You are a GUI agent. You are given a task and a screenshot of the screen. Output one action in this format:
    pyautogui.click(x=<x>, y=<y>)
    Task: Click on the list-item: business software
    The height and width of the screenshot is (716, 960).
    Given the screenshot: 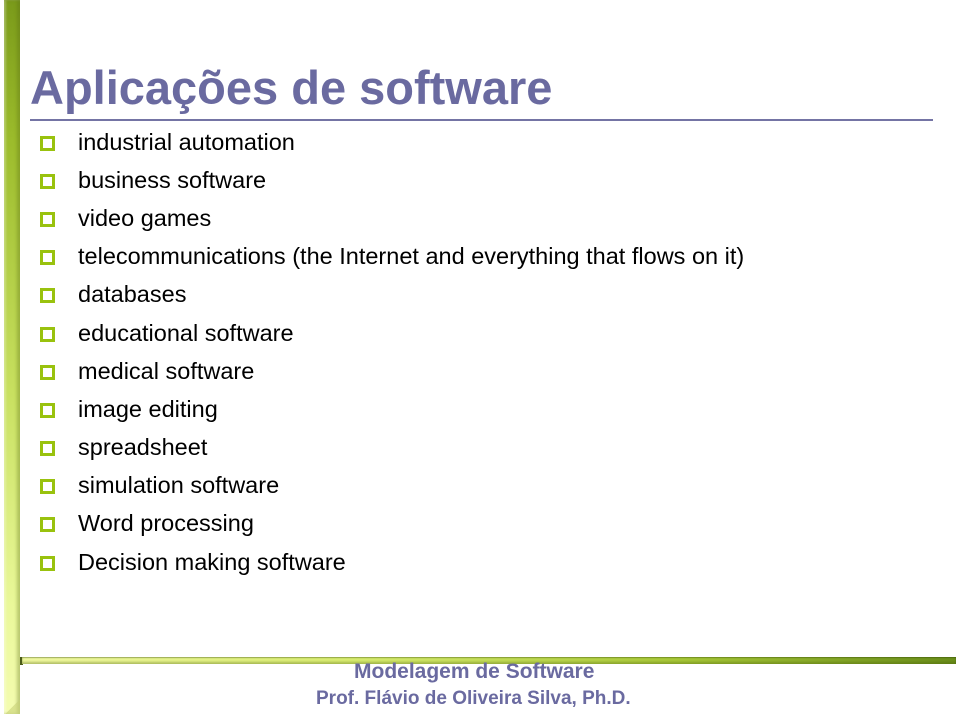 What is the action you would take?
    pyautogui.click(x=392, y=180)
    